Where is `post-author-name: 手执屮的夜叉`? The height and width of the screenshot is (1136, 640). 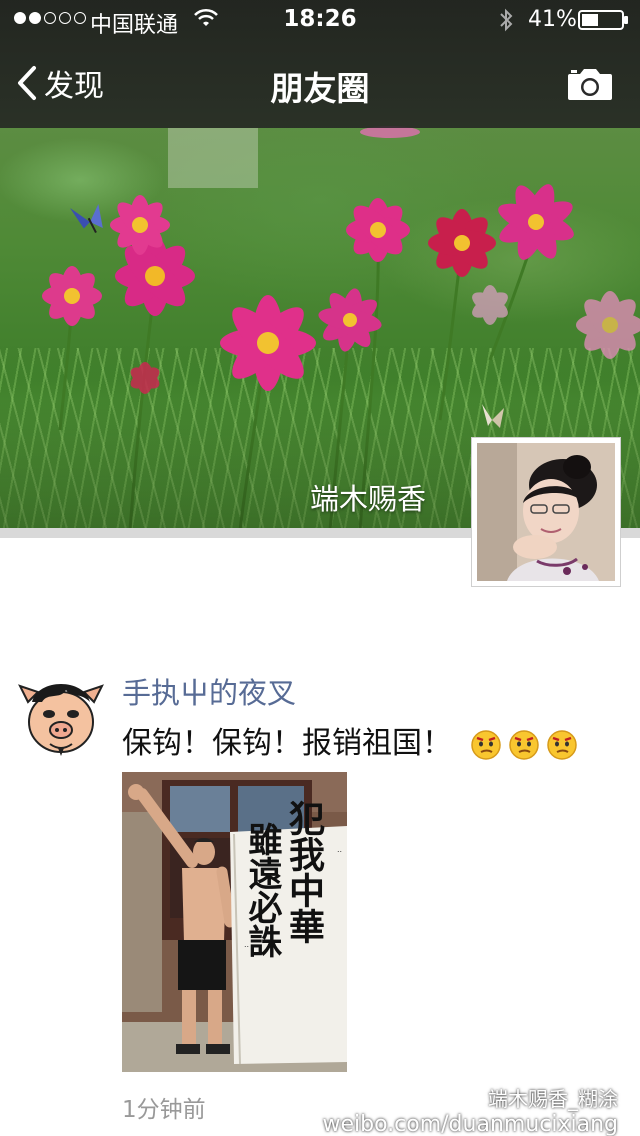
post-author-name: 手执屮的夜叉 is located at coordinates (209, 691).